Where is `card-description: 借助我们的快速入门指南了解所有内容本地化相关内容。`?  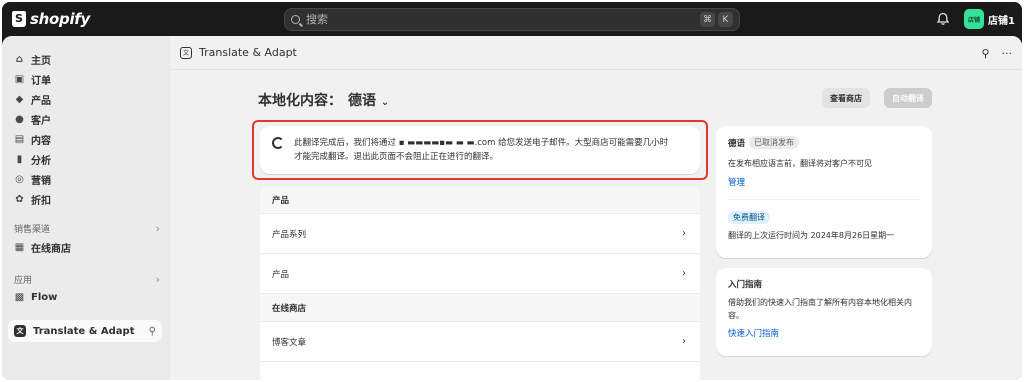
card-description: 借助我们的快速入门指南了解所有内容本地化相关内容。 is located at coordinates (820, 309).